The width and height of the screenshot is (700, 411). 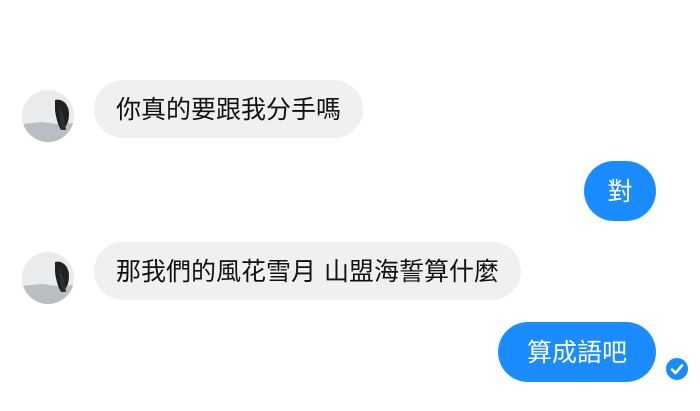 I want to click on outgoing-message-bubble: 對, so click(x=620, y=191).